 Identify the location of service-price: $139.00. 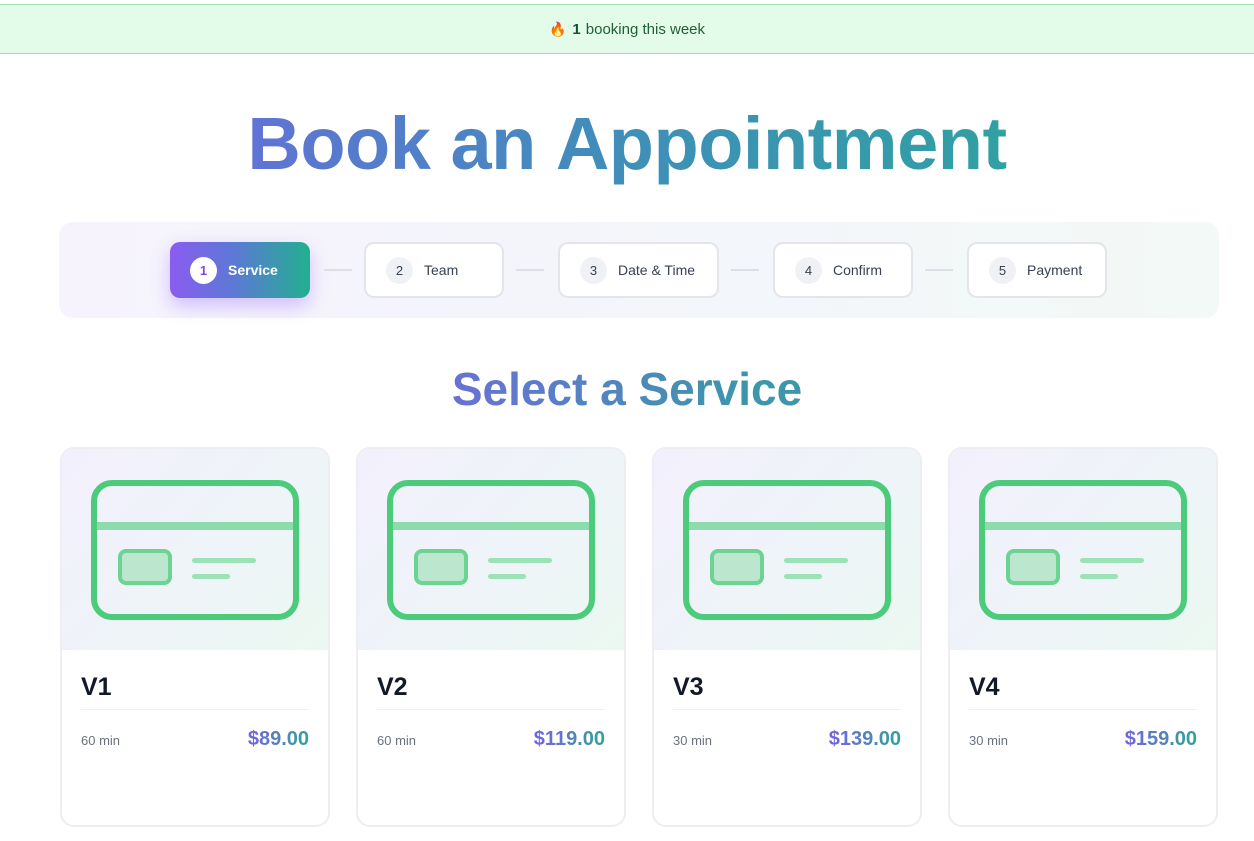
(864, 739).